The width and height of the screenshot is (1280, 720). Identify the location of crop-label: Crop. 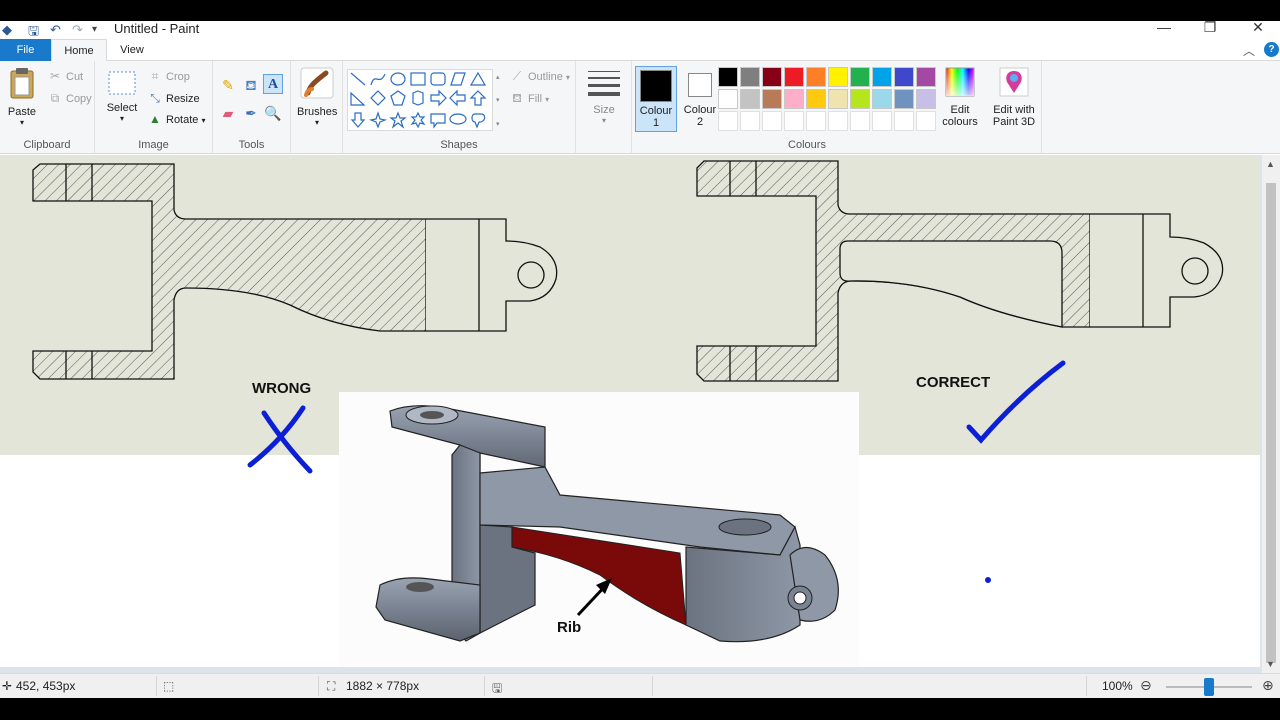
(178, 77).